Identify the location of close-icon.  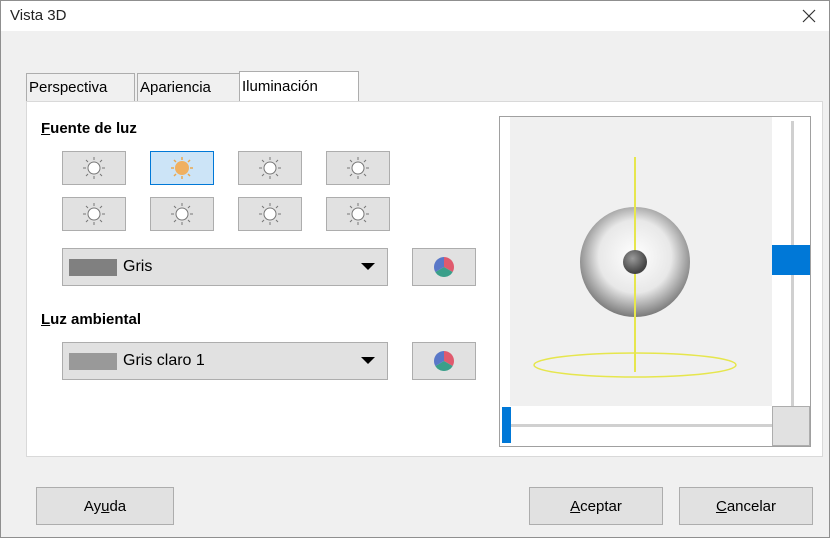
(809, 16).